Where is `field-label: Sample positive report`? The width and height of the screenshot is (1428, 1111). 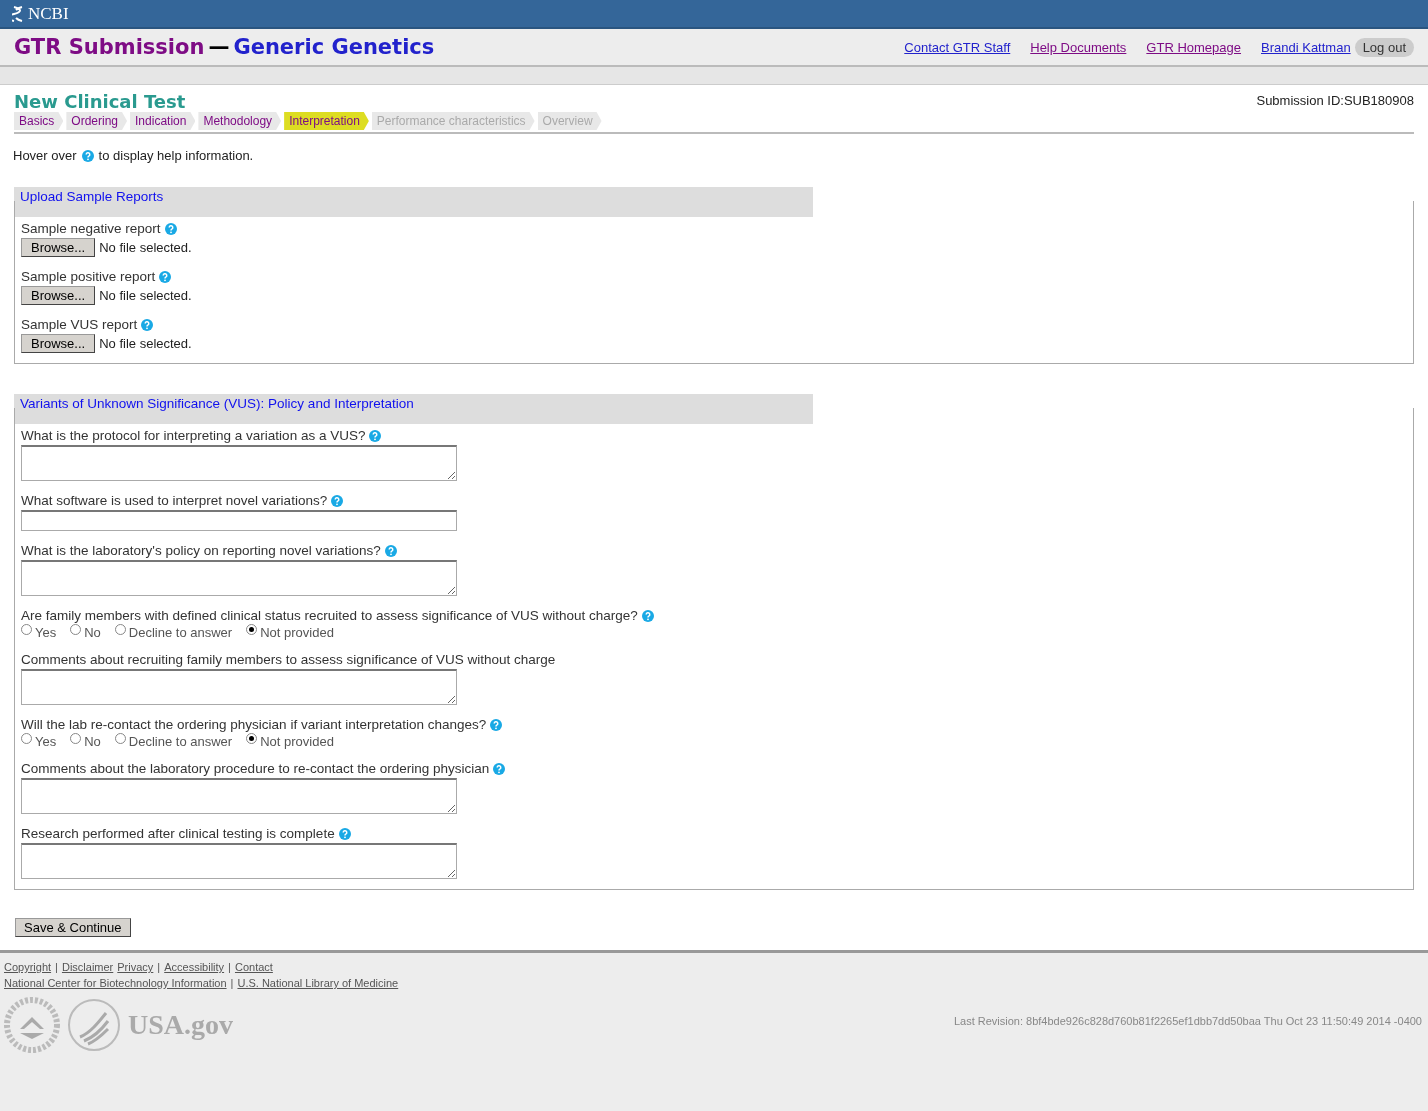
field-label: Sample positive report is located at coordinates (88, 277).